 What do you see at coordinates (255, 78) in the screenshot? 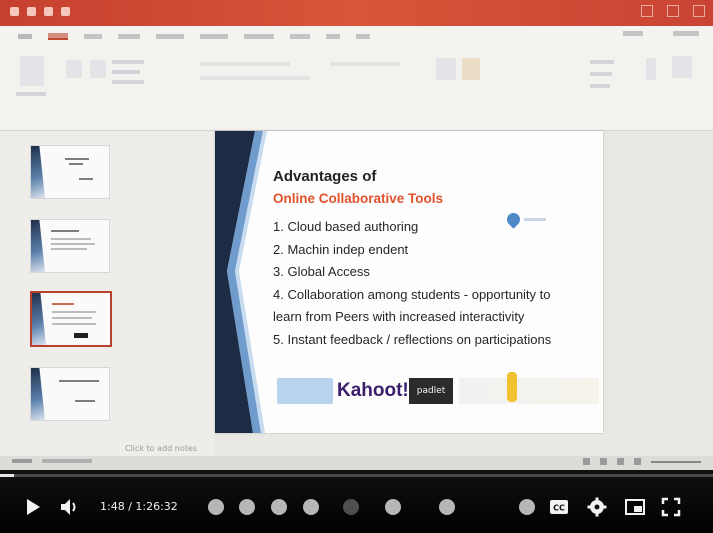
I see `font-format-row` at bounding box center [255, 78].